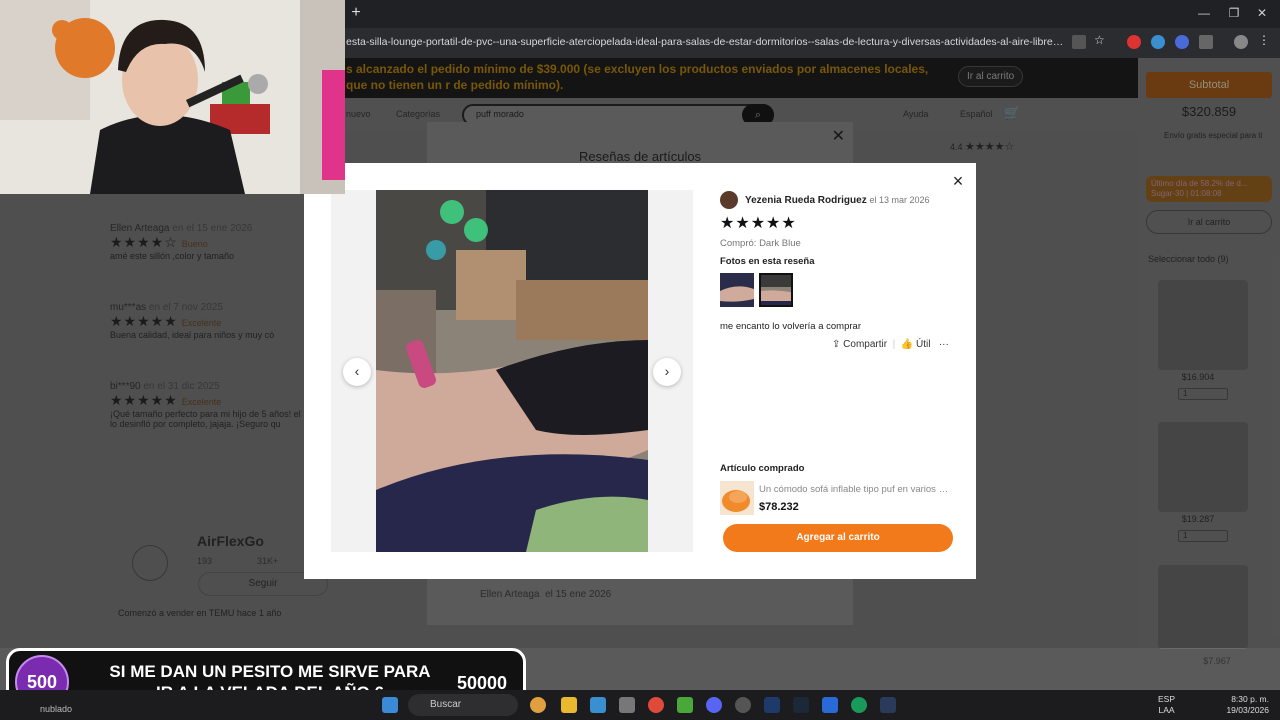 The width and height of the screenshot is (1280, 720). I want to click on obs-icon, so click(743, 705).